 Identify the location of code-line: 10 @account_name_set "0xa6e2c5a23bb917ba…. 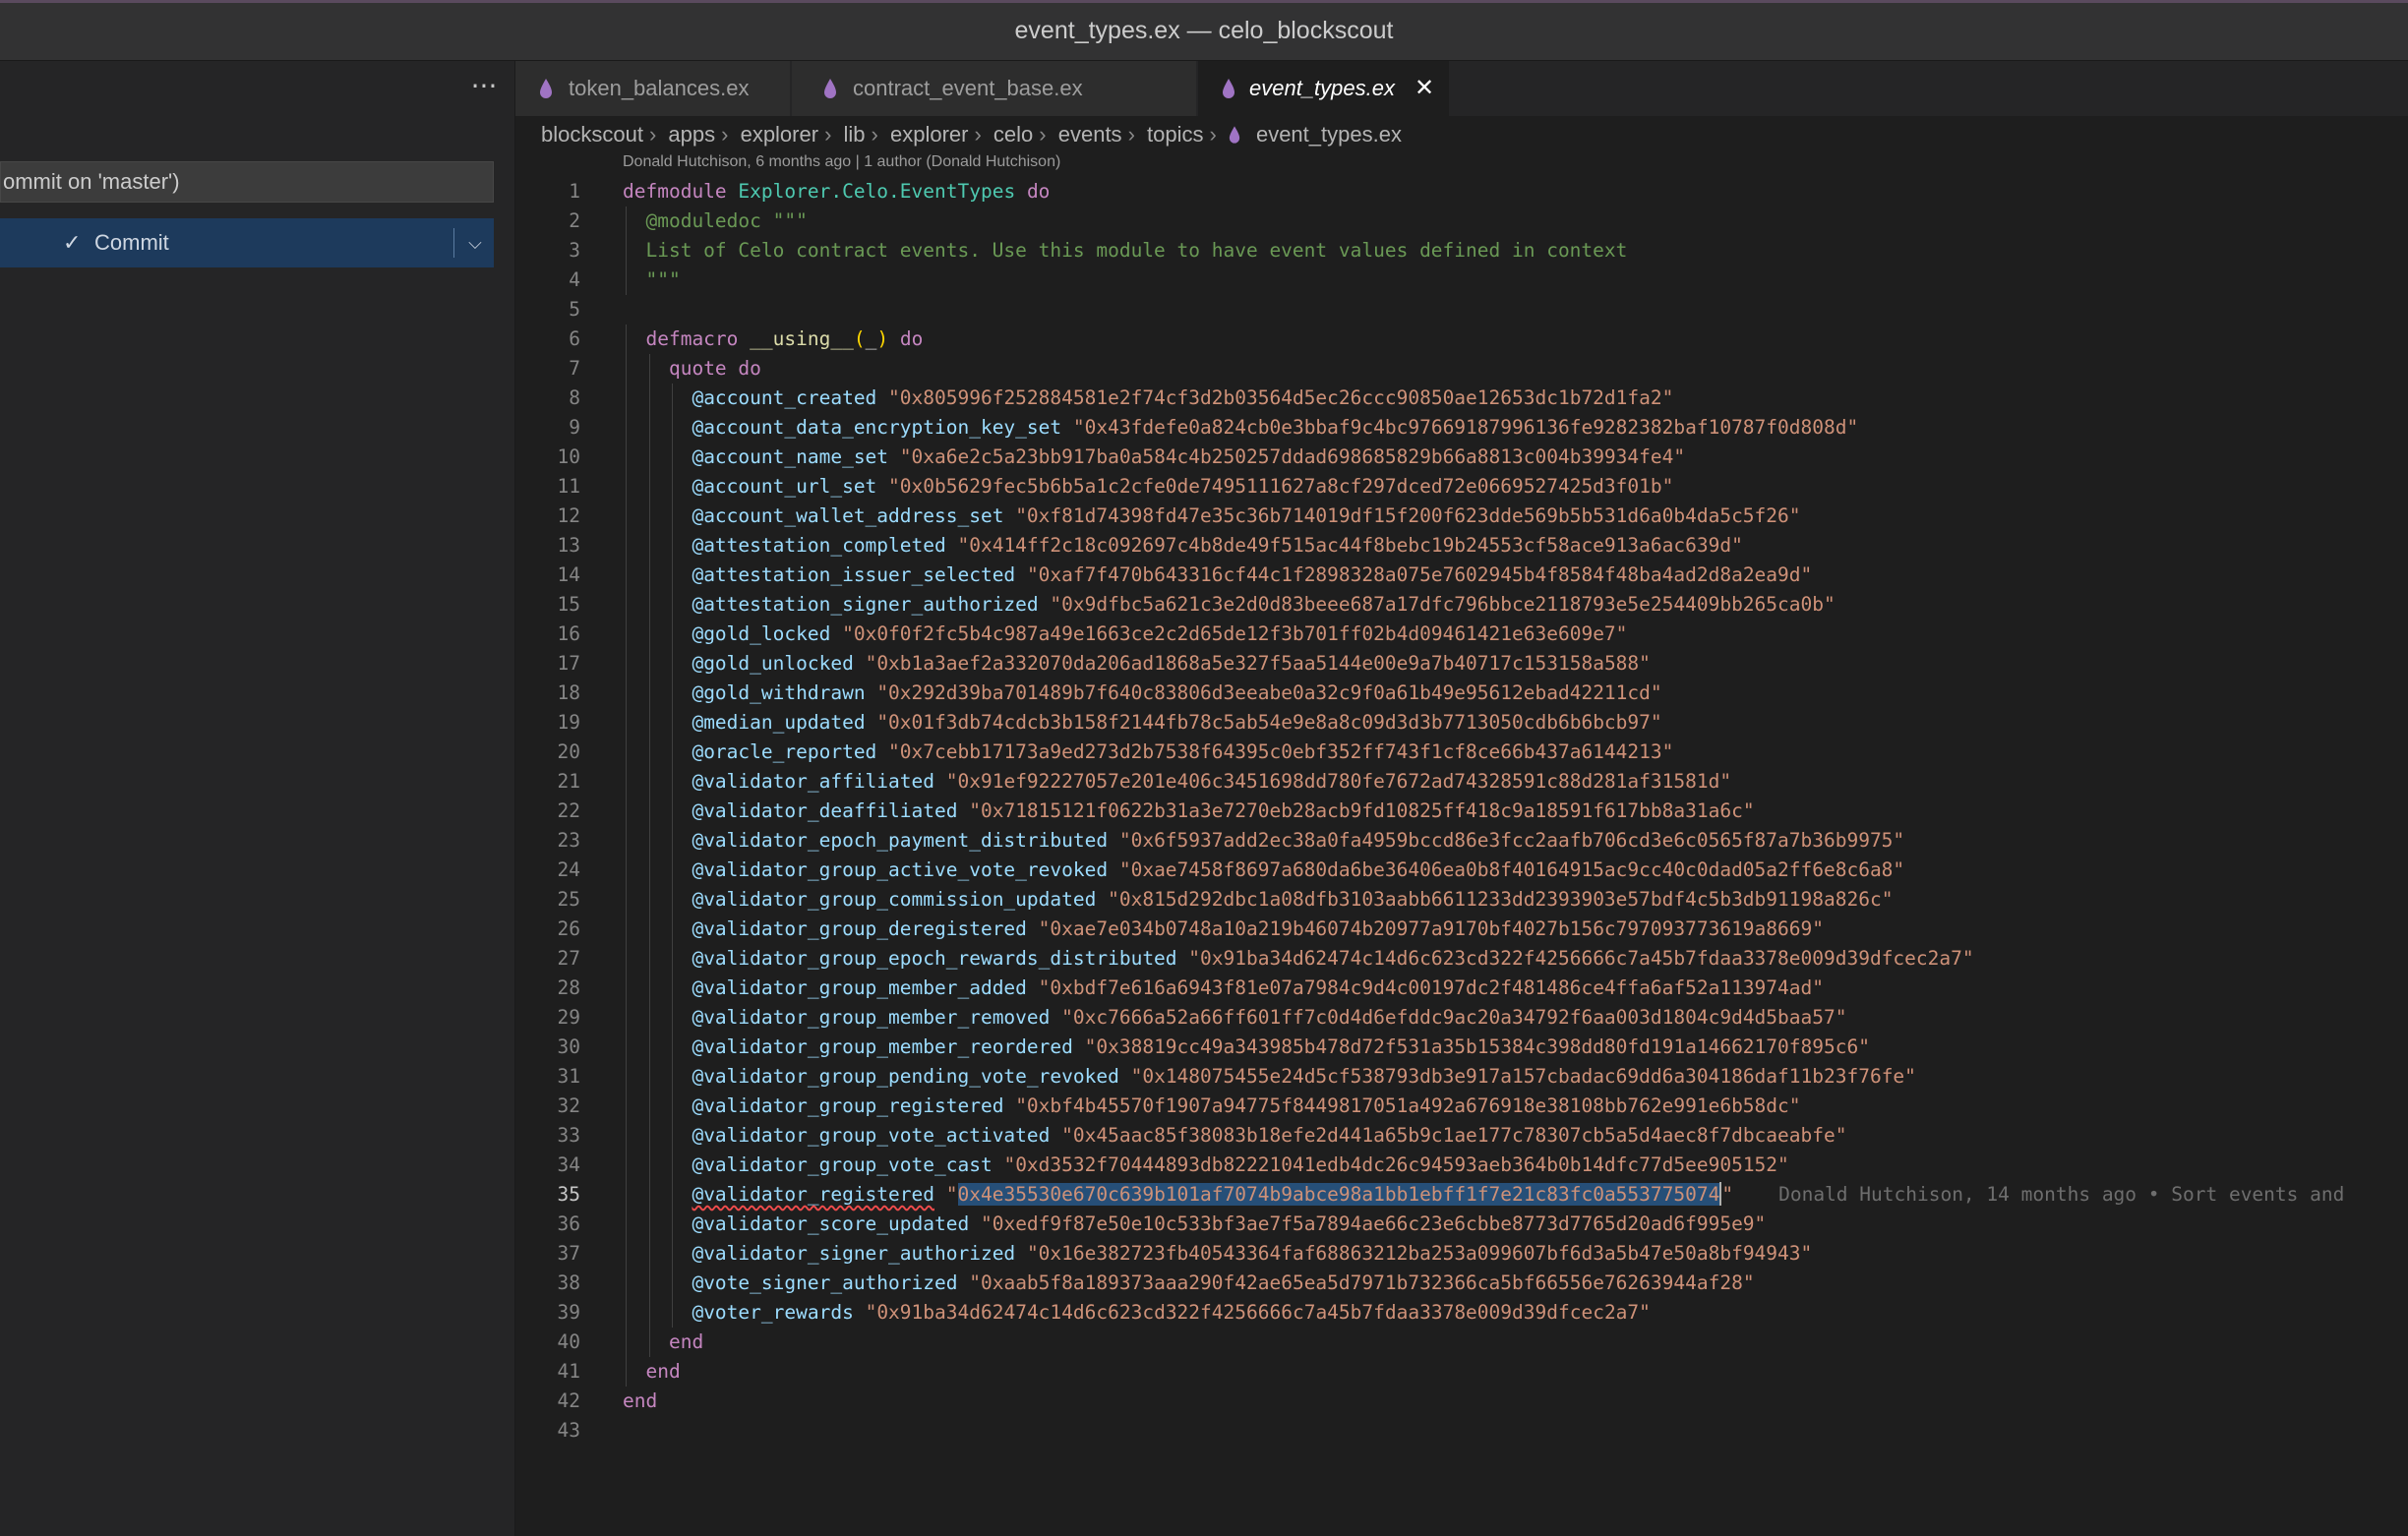
(1461, 457).